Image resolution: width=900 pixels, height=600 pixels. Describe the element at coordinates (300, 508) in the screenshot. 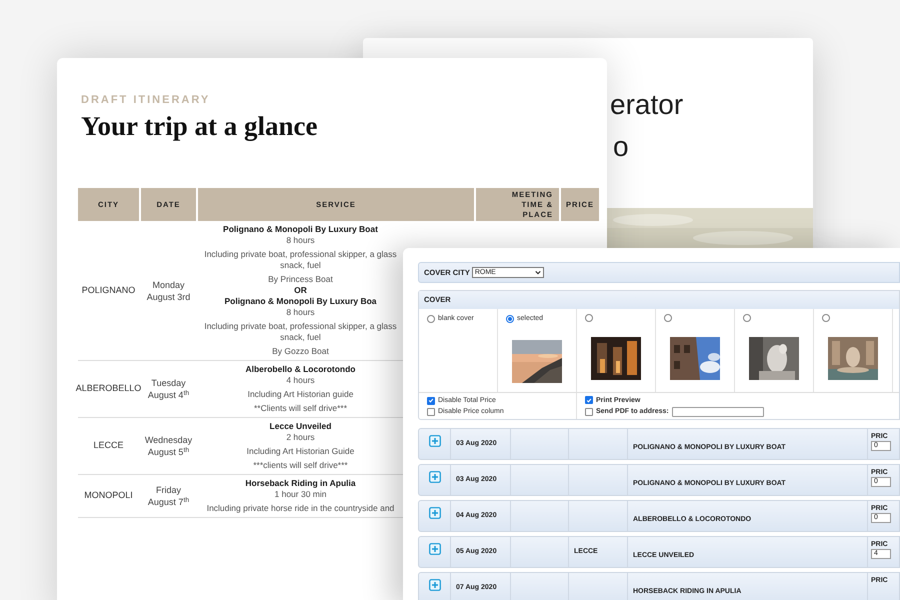

I see `service-text: Including private horse ride in the countryside and` at that location.